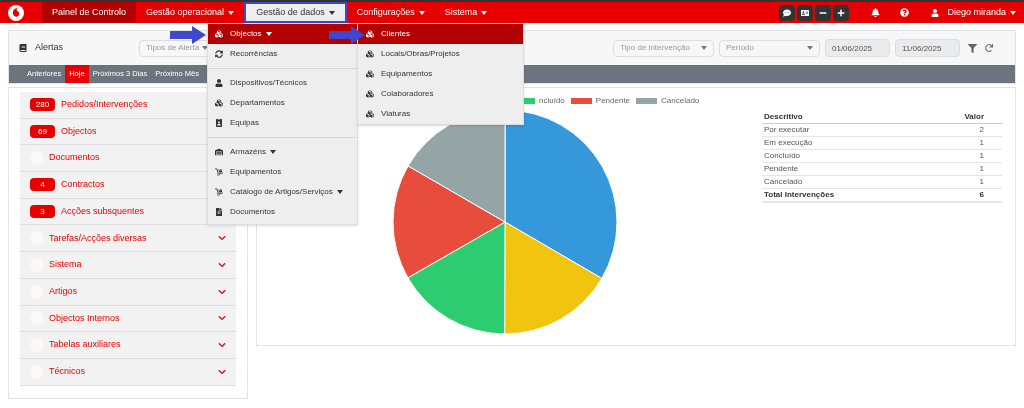 This screenshot has height=408, width=1024. I want to click on contact-card-icon, so click(805, 12).